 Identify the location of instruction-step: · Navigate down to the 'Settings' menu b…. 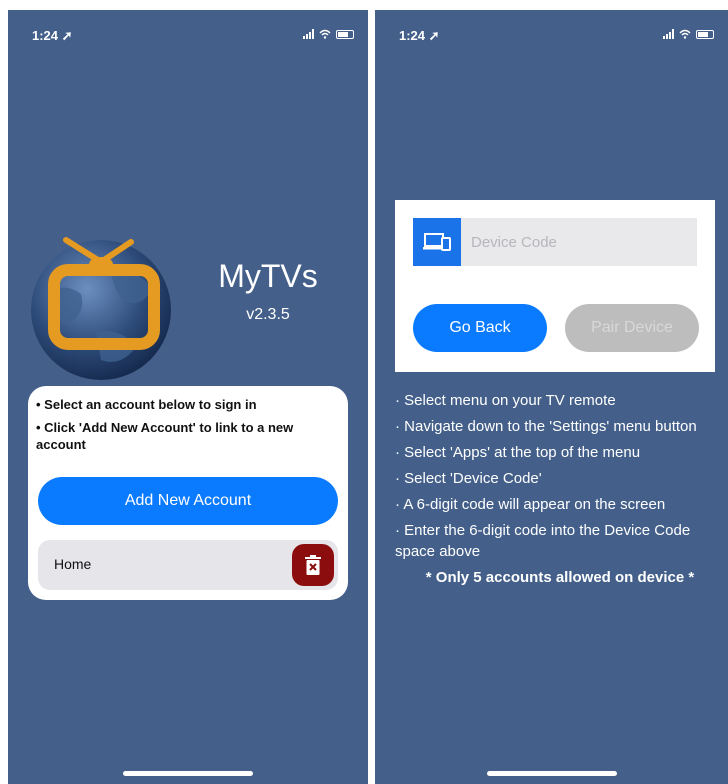
(546, 426).